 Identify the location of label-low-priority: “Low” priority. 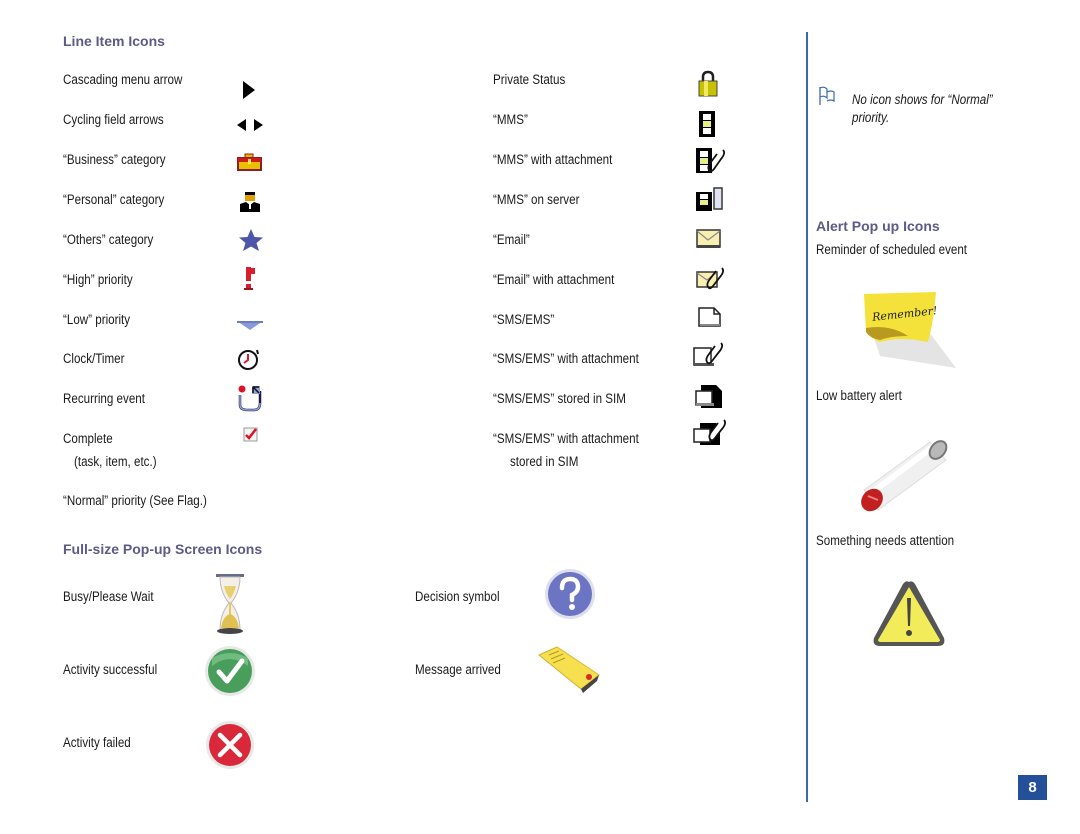
(97, 319).